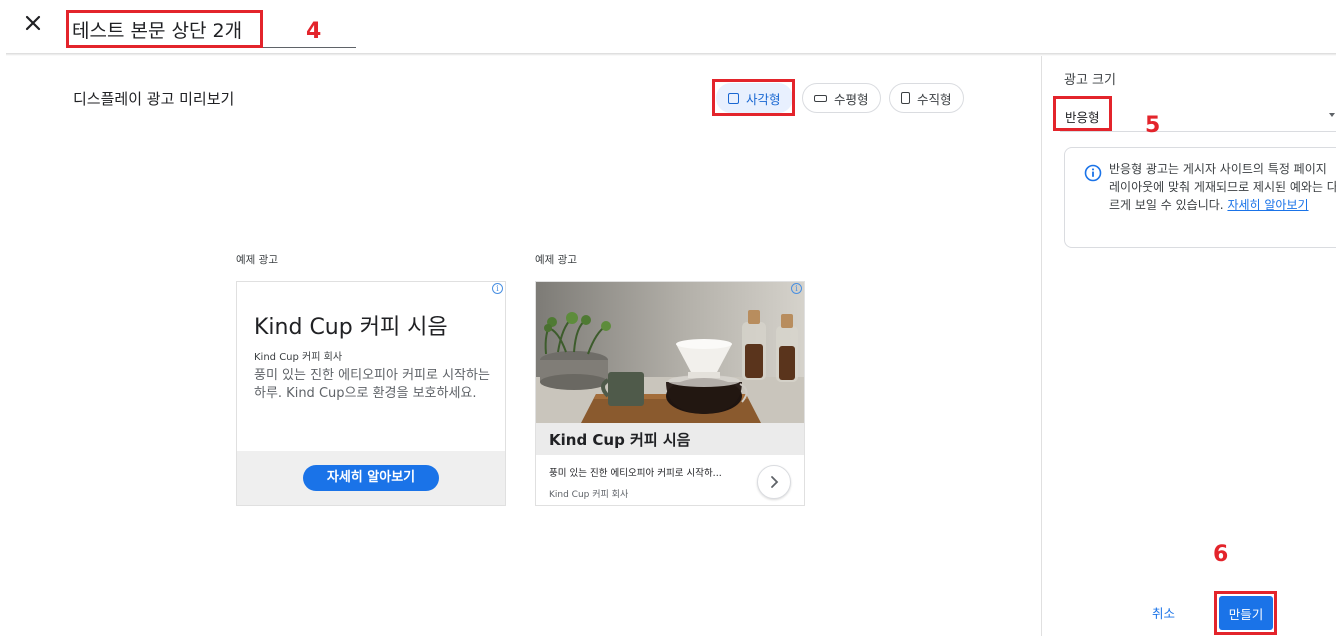 The image size is (1336, 636). I want to click on ad-next-button, so click(774, 482).